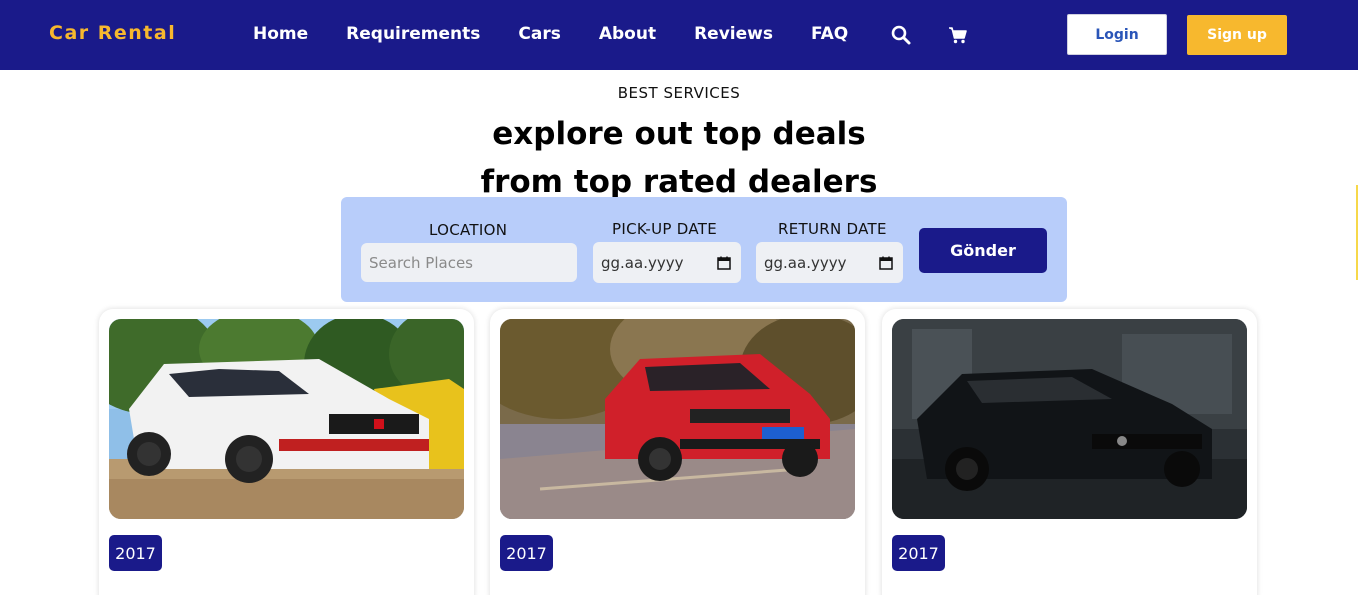 The image size is (1358, 595). Describe the element at coordinates (832, 229) in the screenshot. I see `return-date-label: RETURN DATE` at that location.